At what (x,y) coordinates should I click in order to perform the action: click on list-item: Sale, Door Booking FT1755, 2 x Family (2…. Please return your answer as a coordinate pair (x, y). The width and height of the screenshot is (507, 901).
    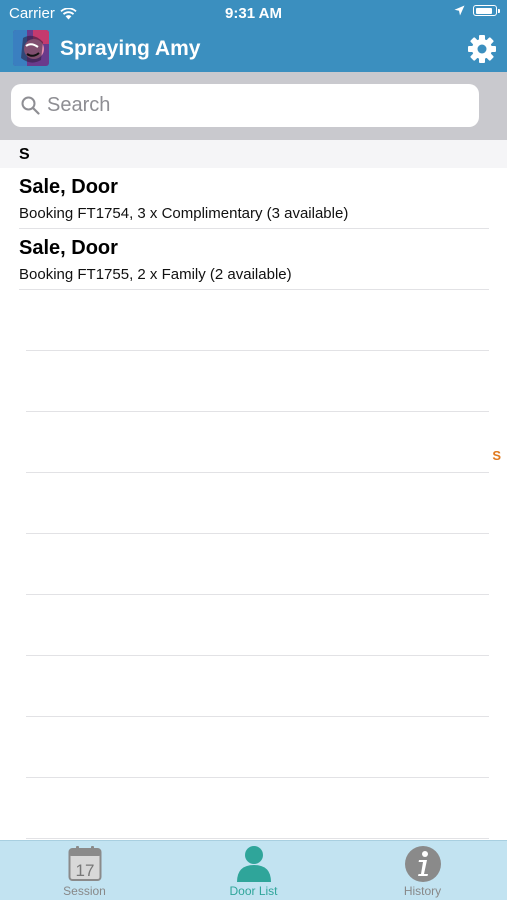
    Looking at the image, I should click on (253, 259).